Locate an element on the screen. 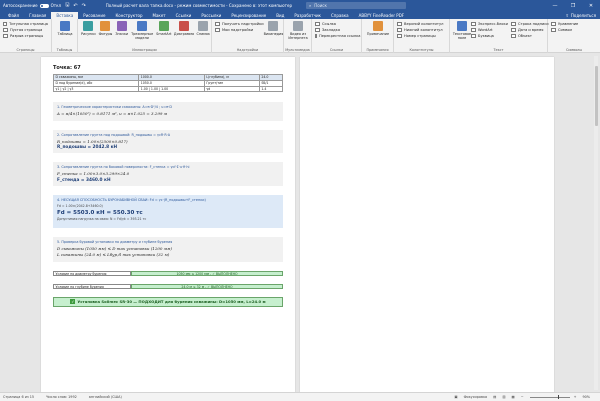 This screenshot has height=401, width=600. smartart-label: SmartArt is located at coordinates (164, 34).